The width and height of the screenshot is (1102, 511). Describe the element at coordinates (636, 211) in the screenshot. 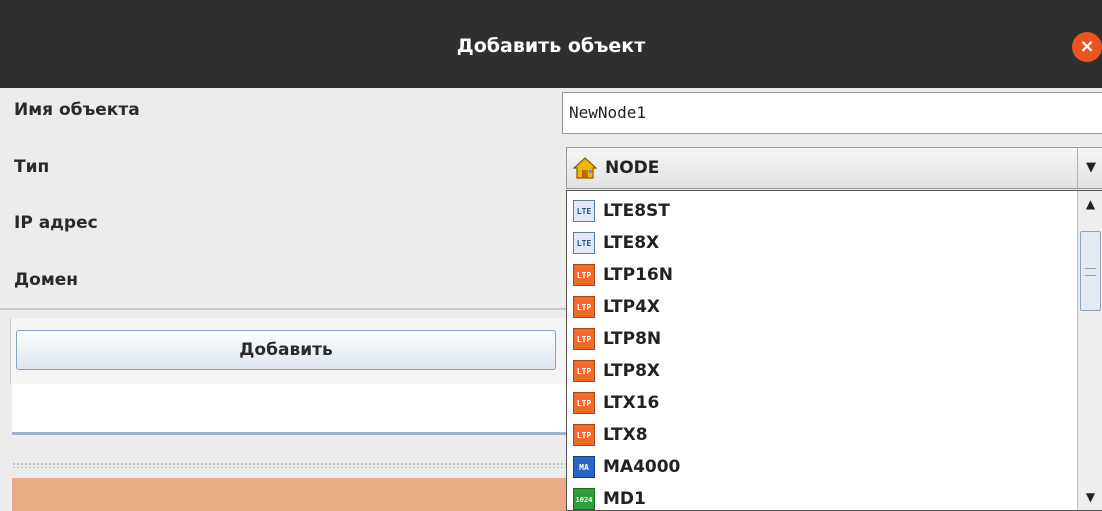

I see `list-item-label: LTE8ST` at that location.